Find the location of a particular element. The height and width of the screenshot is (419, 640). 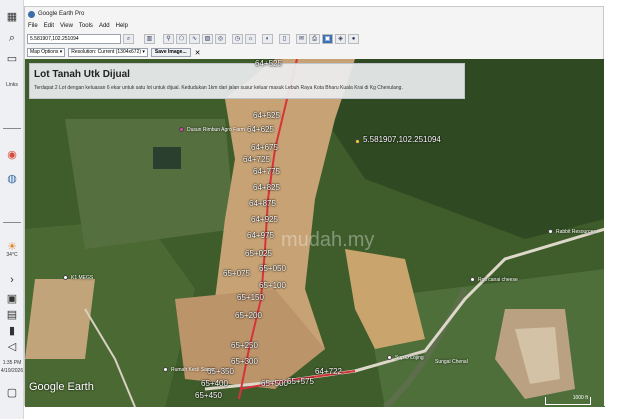

menu-bar: File Edit View Tools Add Help is located at coordinates (79, 26).